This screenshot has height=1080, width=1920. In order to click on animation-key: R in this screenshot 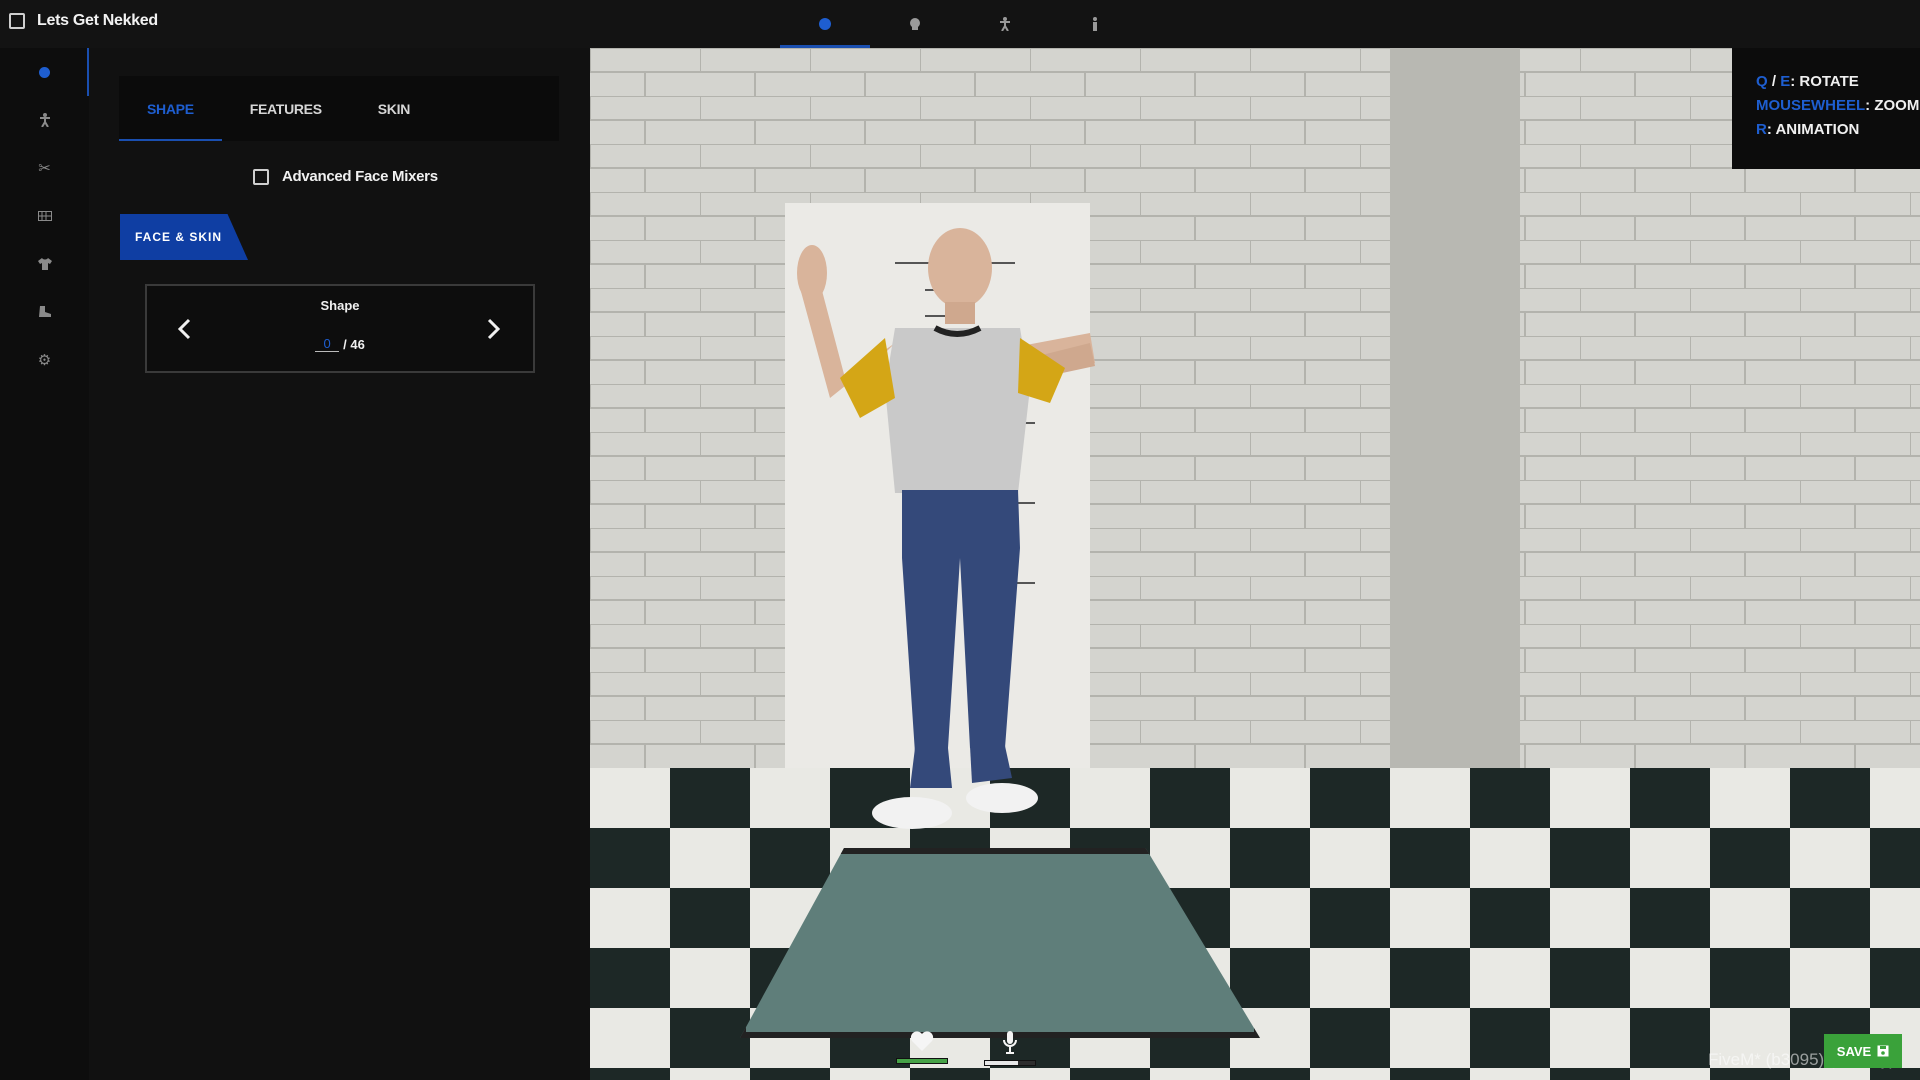, I will do `click(1761, 129)`.